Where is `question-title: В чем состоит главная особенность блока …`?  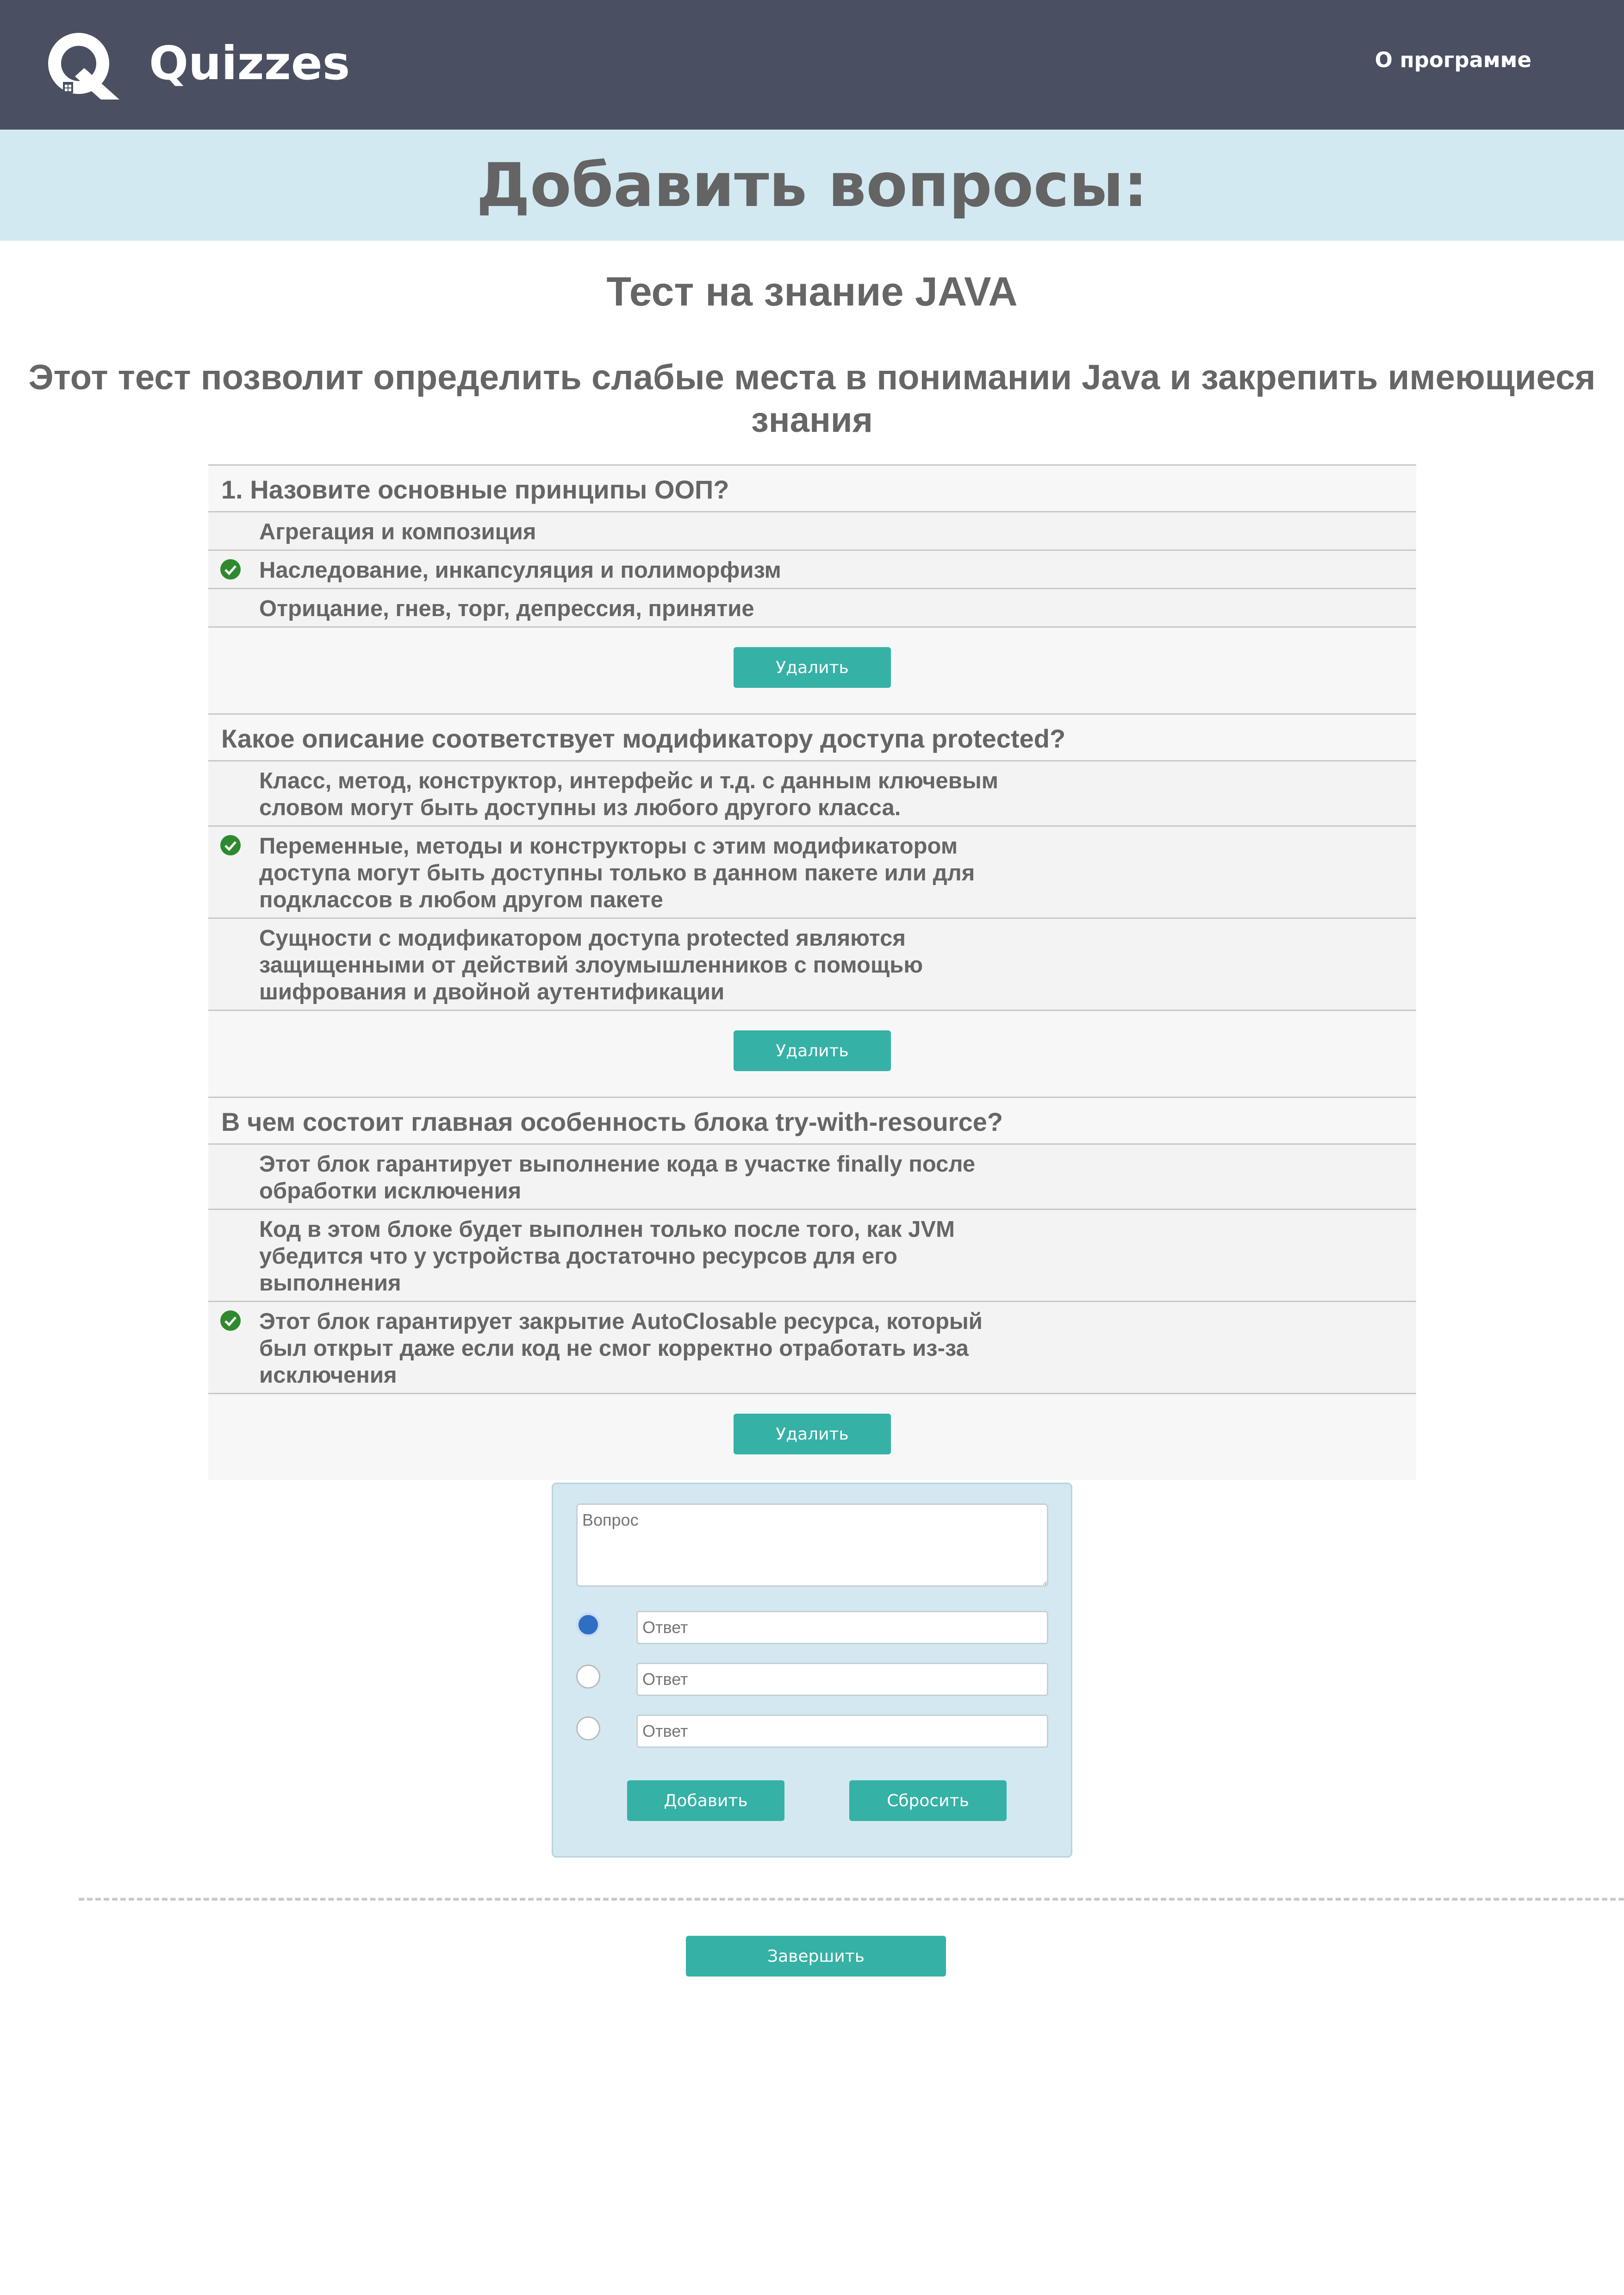 question-title: В чем состоит главная особенность блока … is located at coordinates (812, 1121).